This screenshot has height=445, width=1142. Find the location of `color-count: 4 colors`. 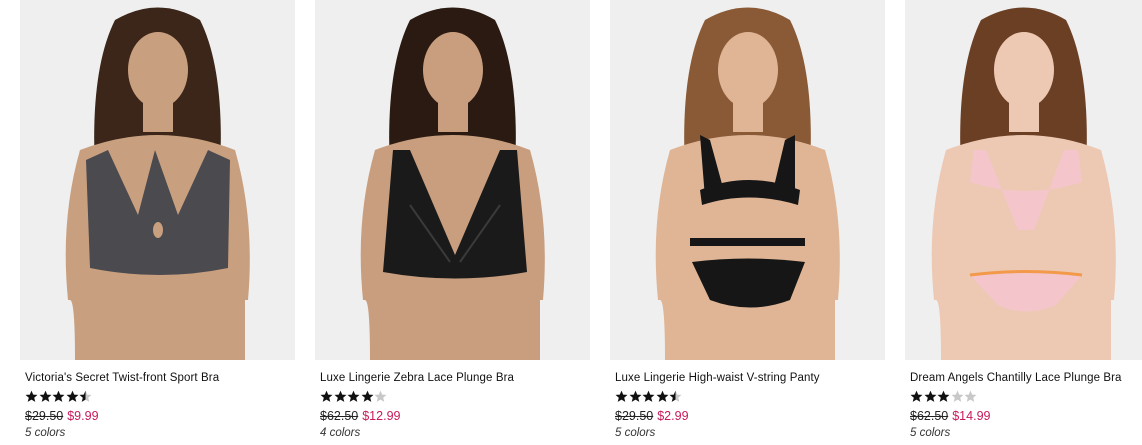

color-count: 4 colors is located at coordinates (340, 433).